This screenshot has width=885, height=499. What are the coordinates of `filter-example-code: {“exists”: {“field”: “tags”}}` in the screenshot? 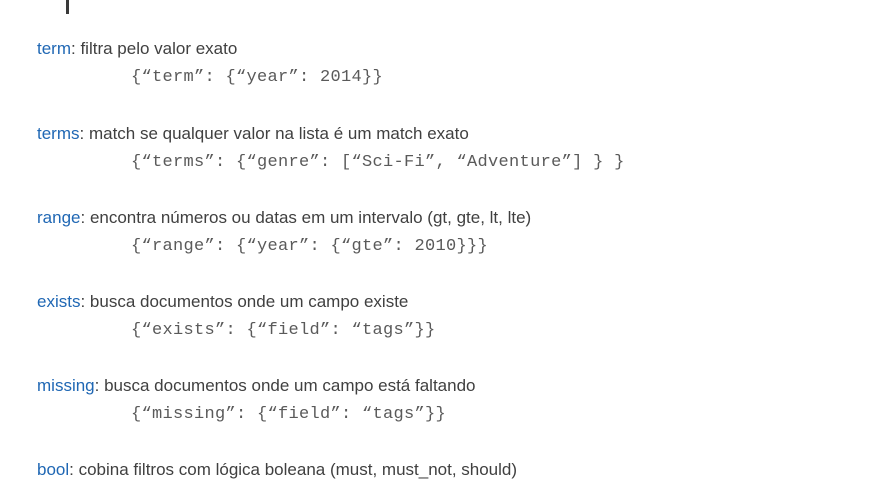 It's located at (283, 330).